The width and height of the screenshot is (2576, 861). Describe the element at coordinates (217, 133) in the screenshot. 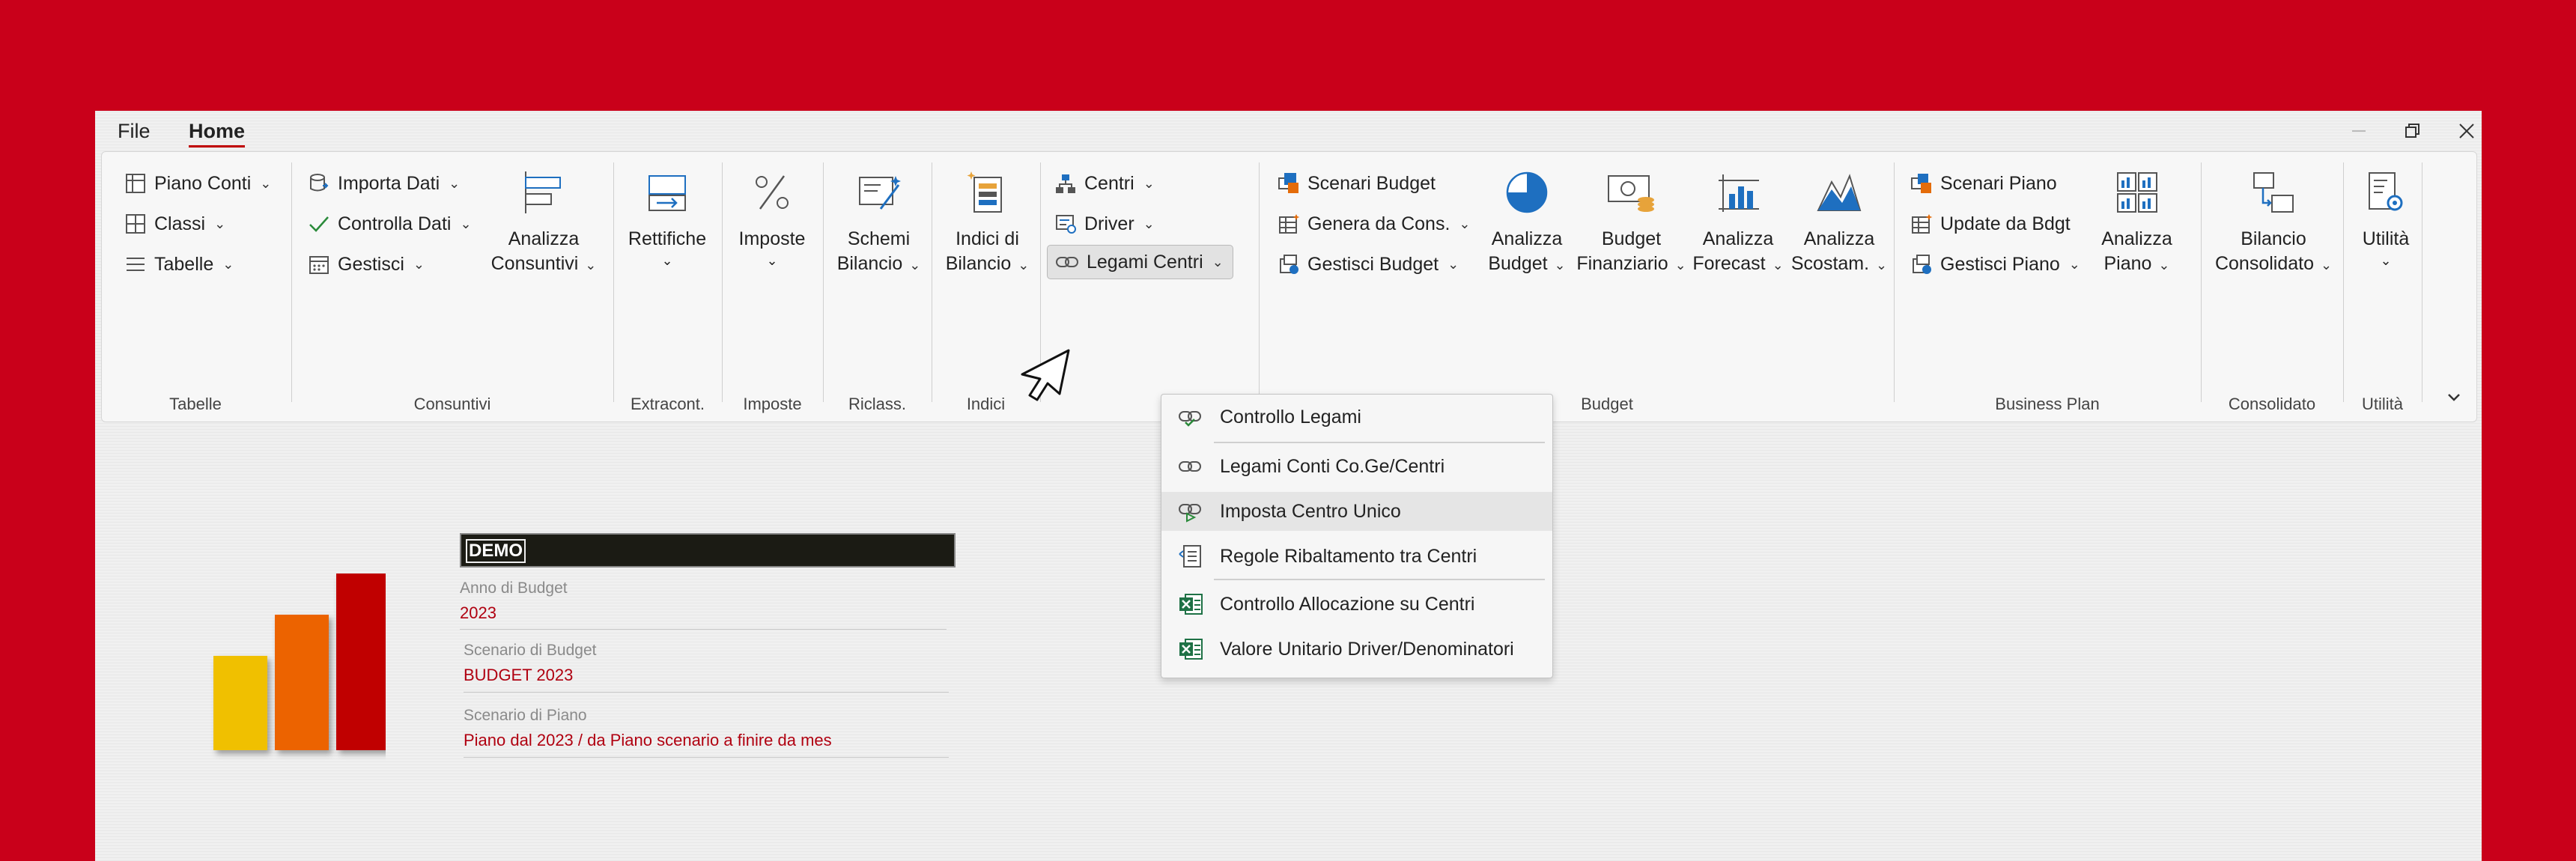

I see `menu-home: Home` at that location.